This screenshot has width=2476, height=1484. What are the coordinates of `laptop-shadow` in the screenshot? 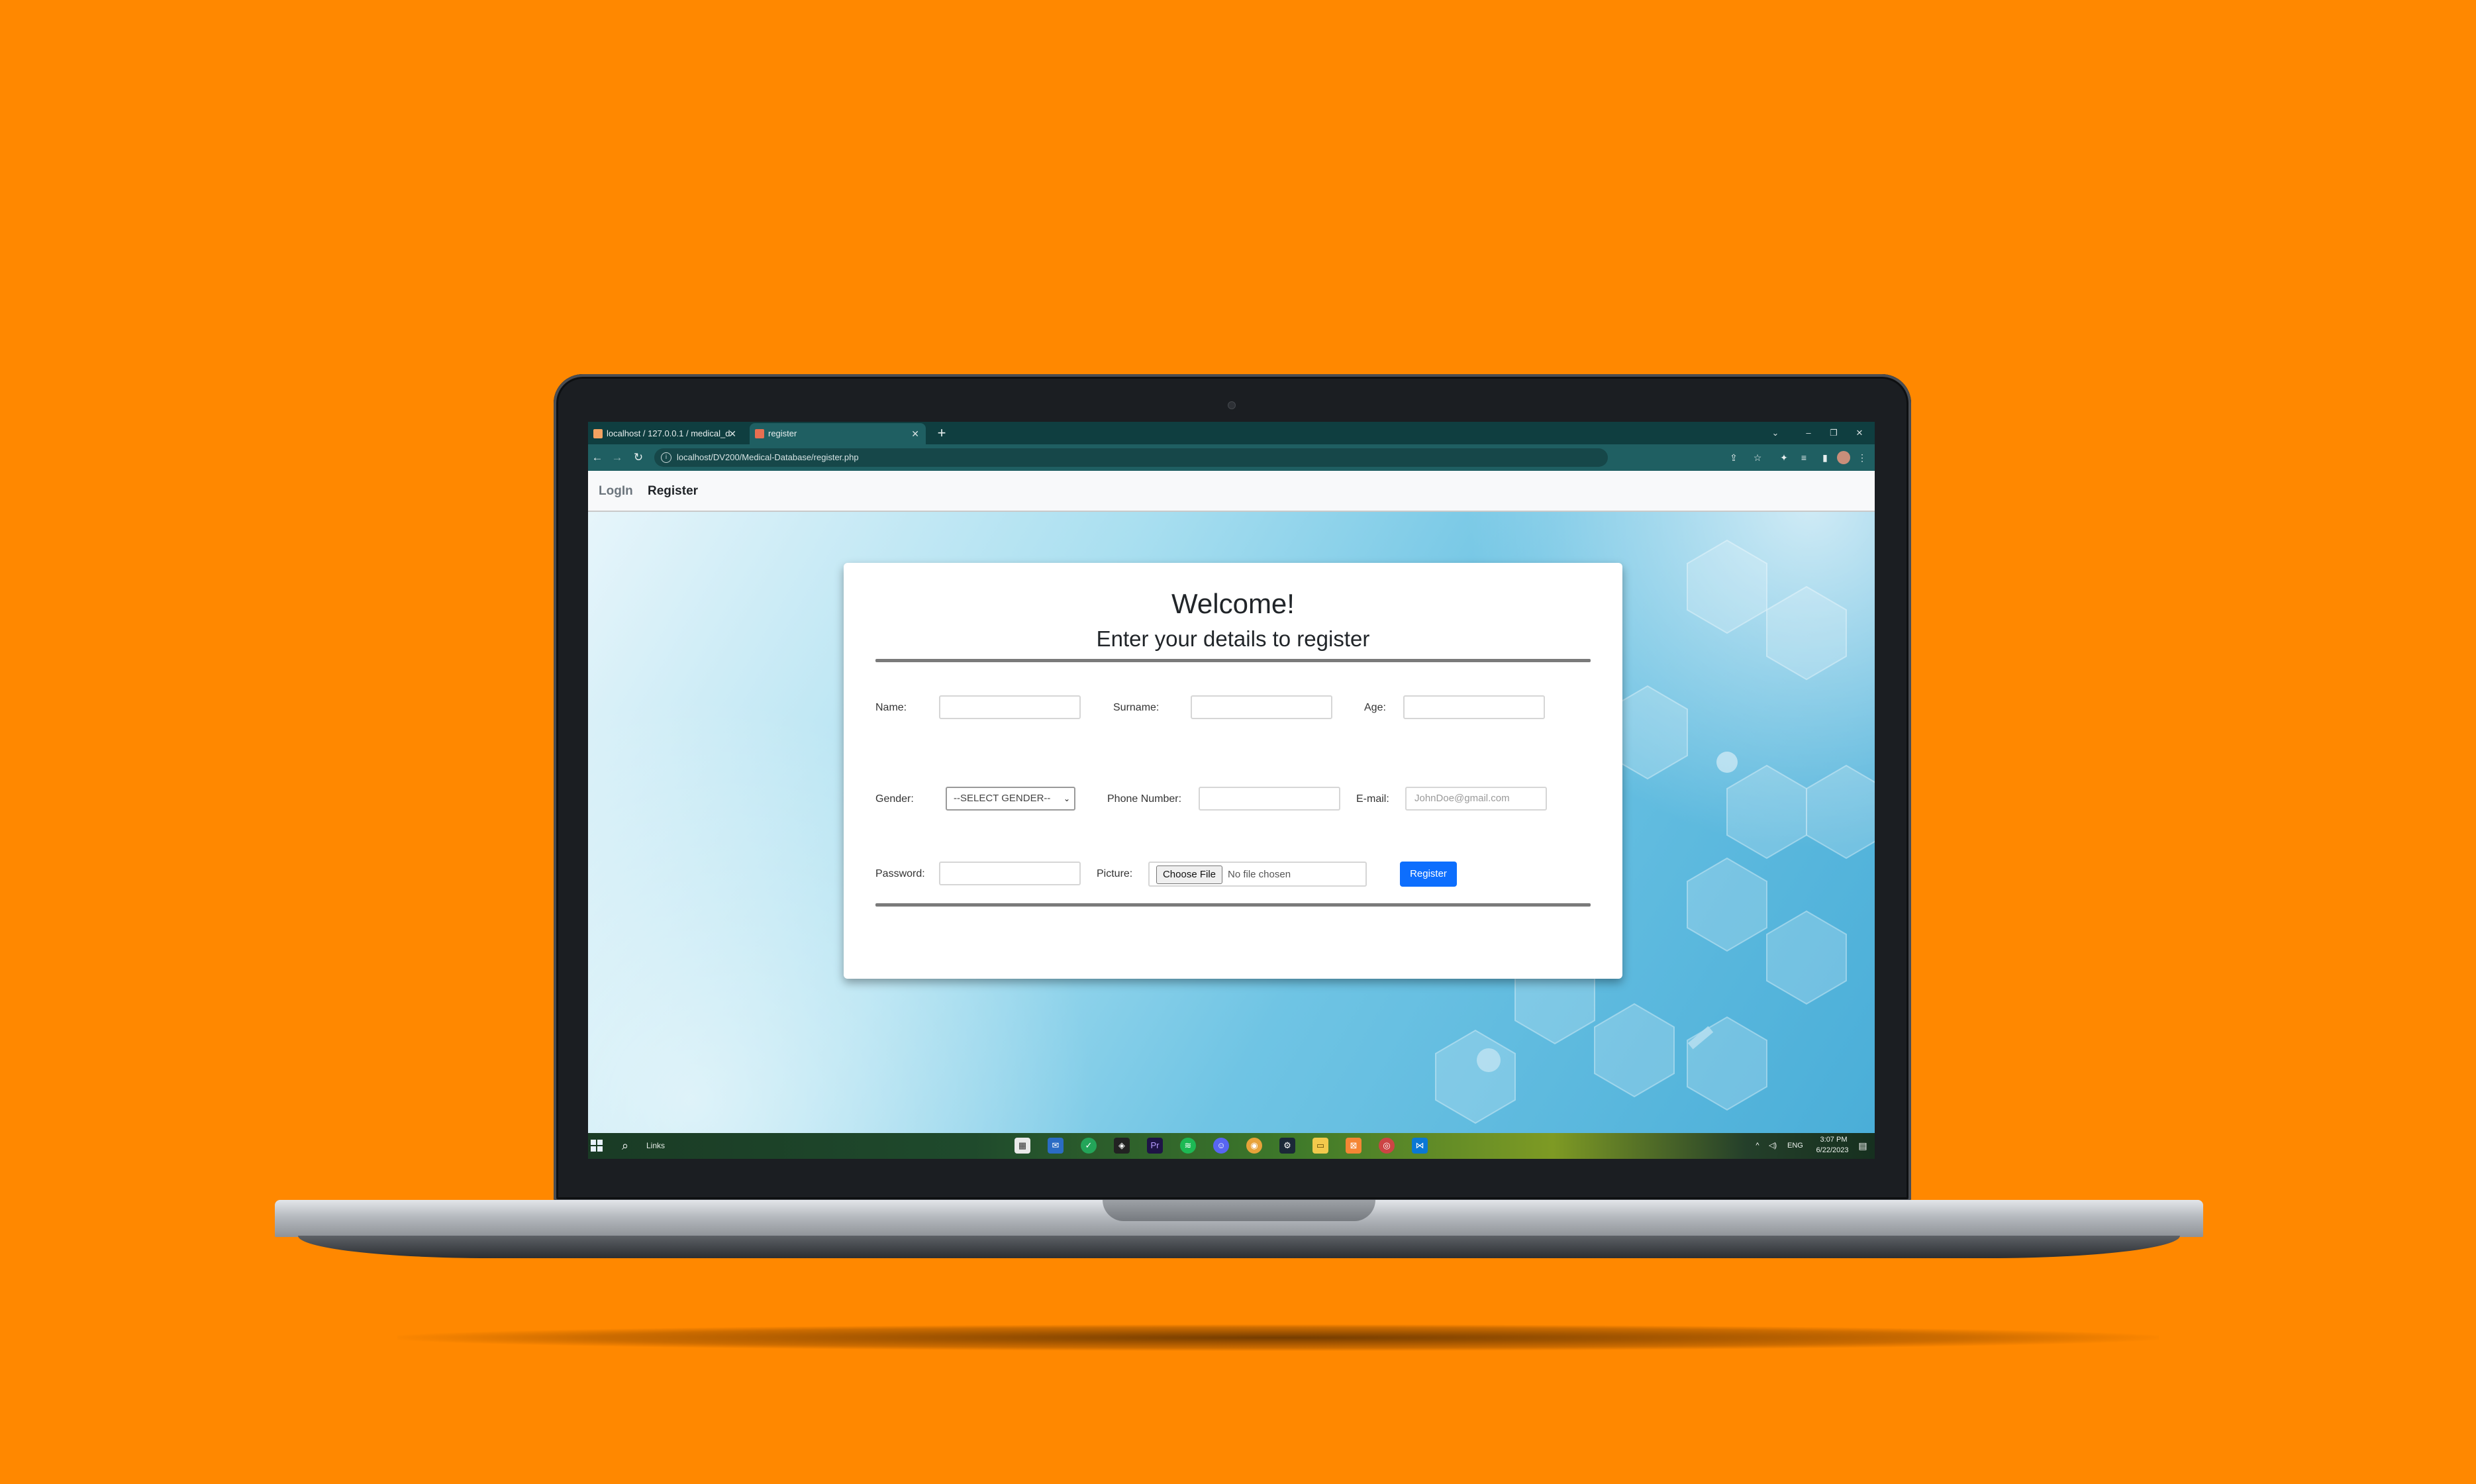 It's located at (1278, 1337).